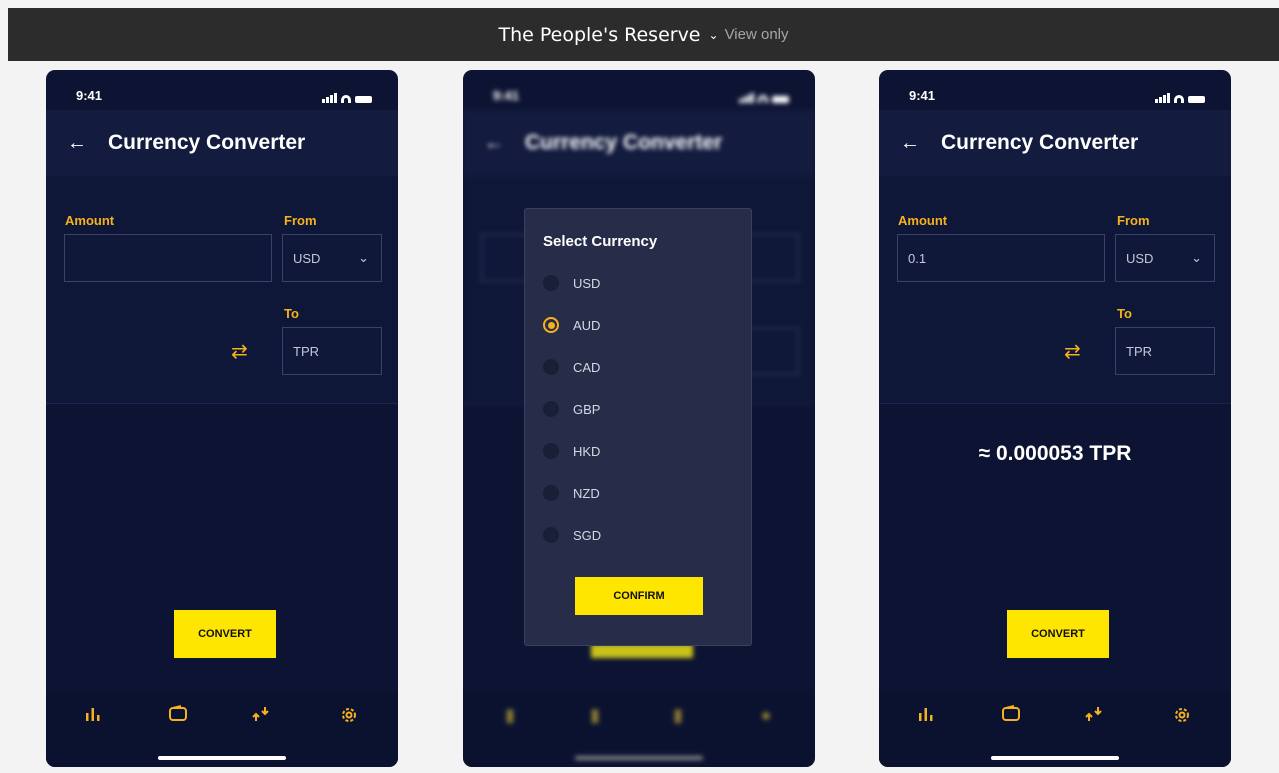  Describe the element at coordinates (766, 715) in the screenshot. I see `settings-icon: ●` at that location.